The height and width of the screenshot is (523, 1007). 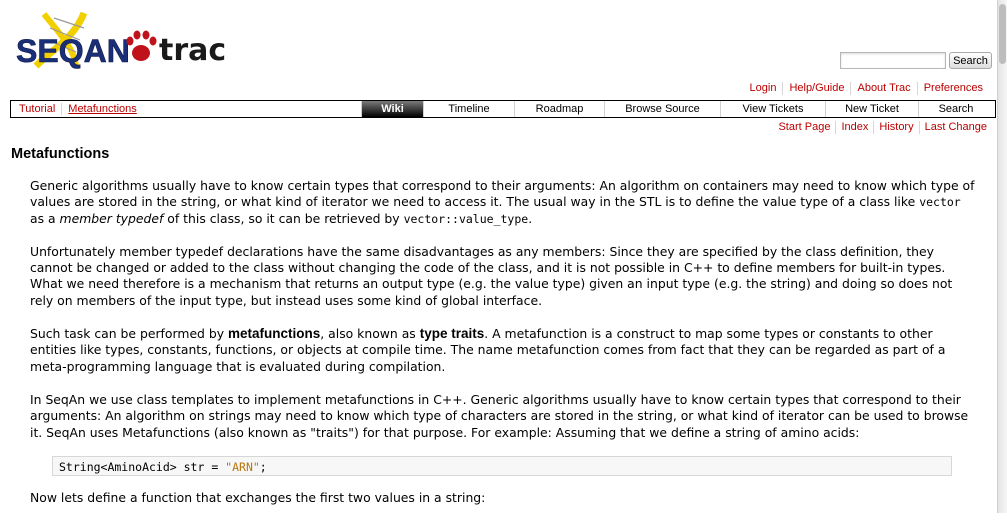 What do you see at coordinates (816, 88) in the screenshot?
I see `help-guide-link: Help/Guide` at bounding box center [816, 88].